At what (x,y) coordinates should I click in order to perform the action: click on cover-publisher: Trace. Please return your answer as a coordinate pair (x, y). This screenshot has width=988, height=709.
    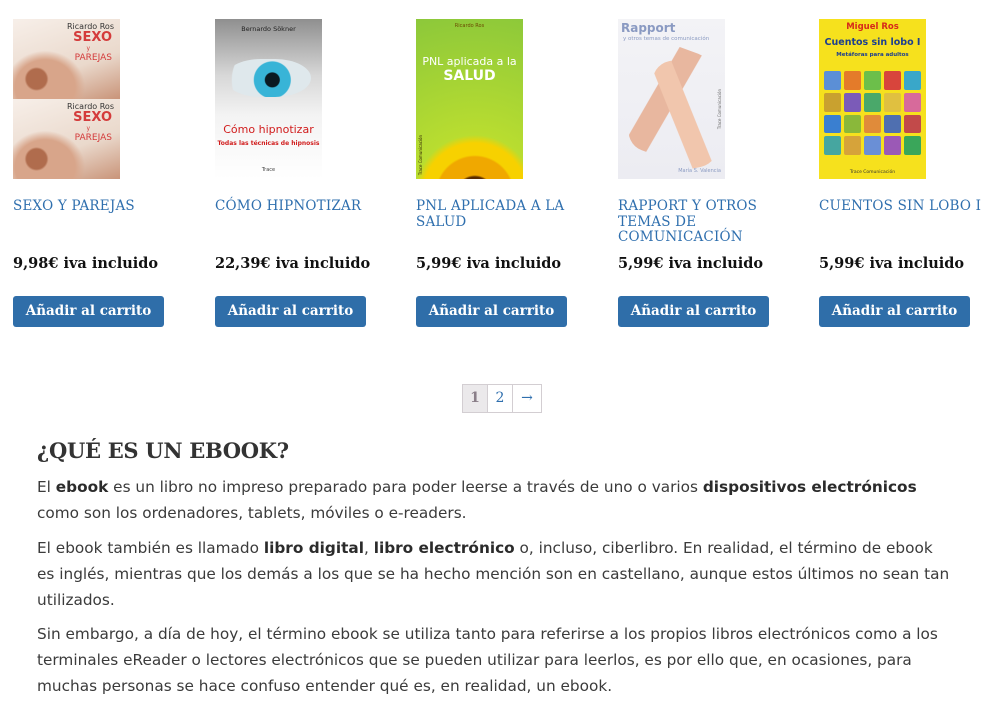
    Looking at the image, I should click on (268, 170).